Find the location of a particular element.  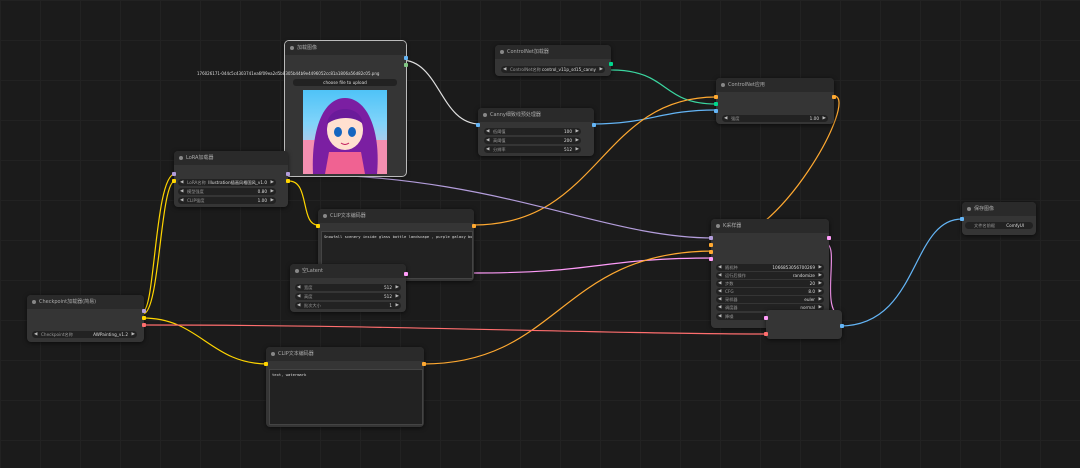

input-images-socket is located at coordinates (962, 219).